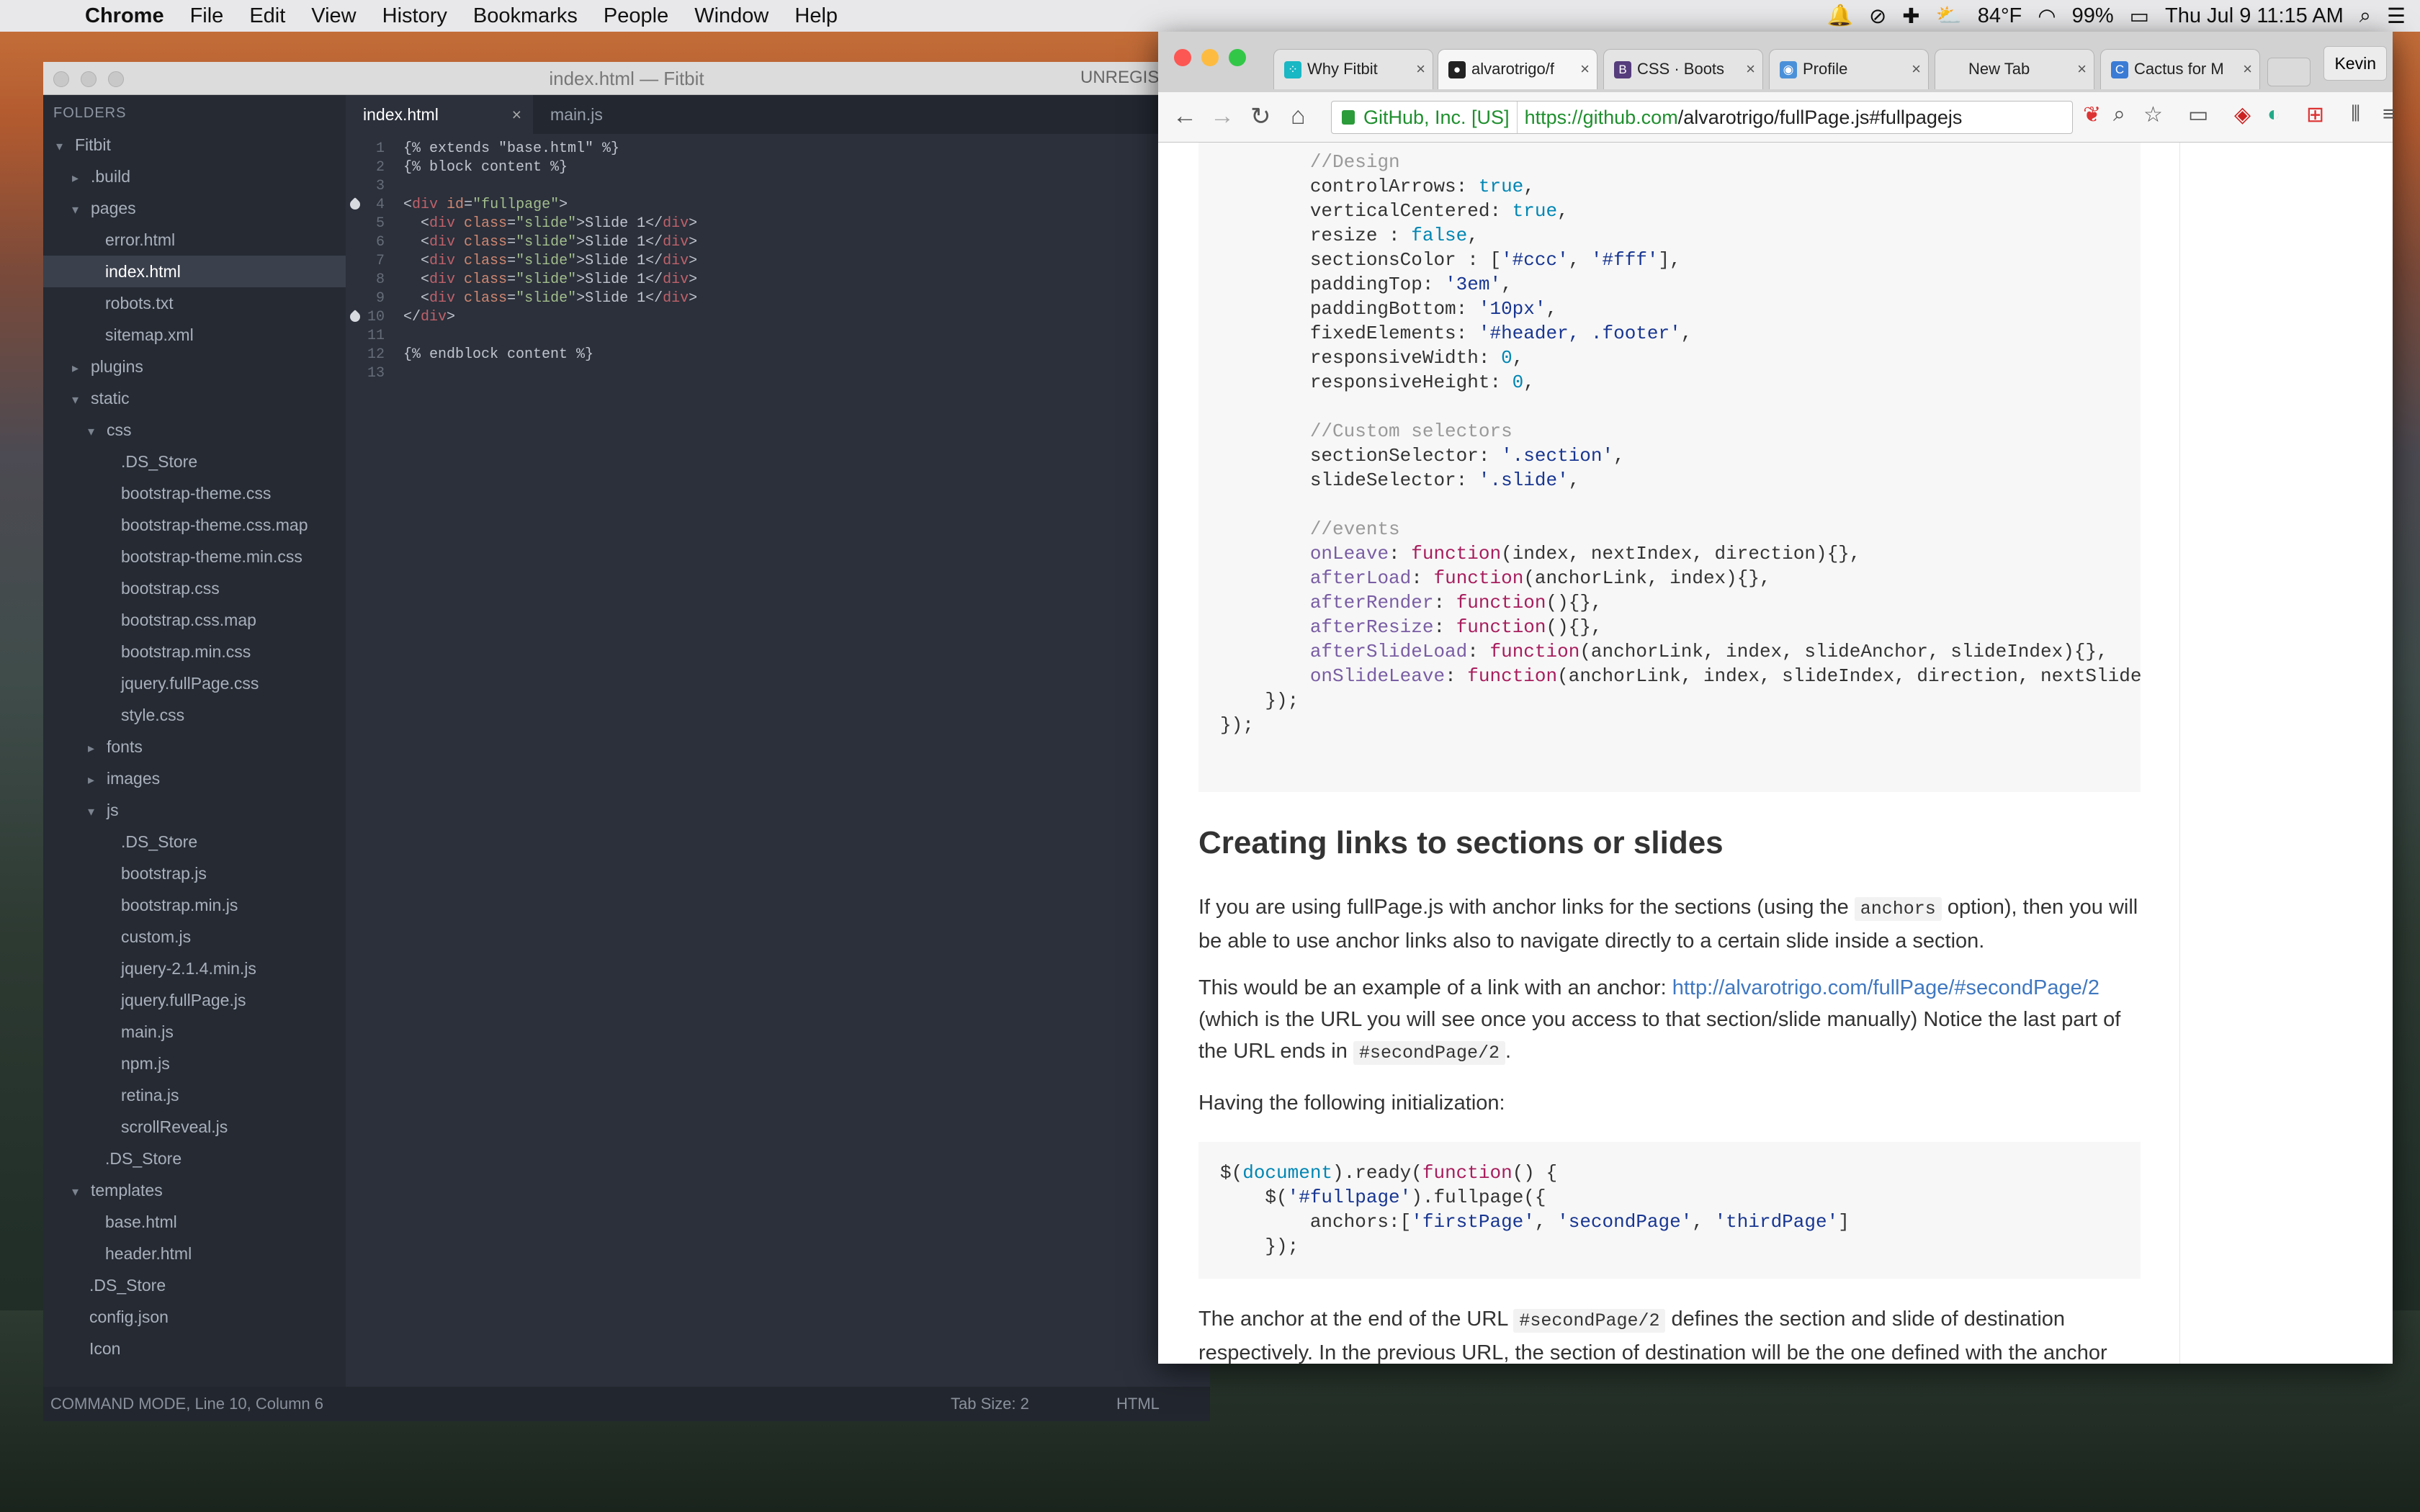  Describe the element at coordinates (1840, 16) in the screenshot. I see `notification-icon: 🔔` at that location.